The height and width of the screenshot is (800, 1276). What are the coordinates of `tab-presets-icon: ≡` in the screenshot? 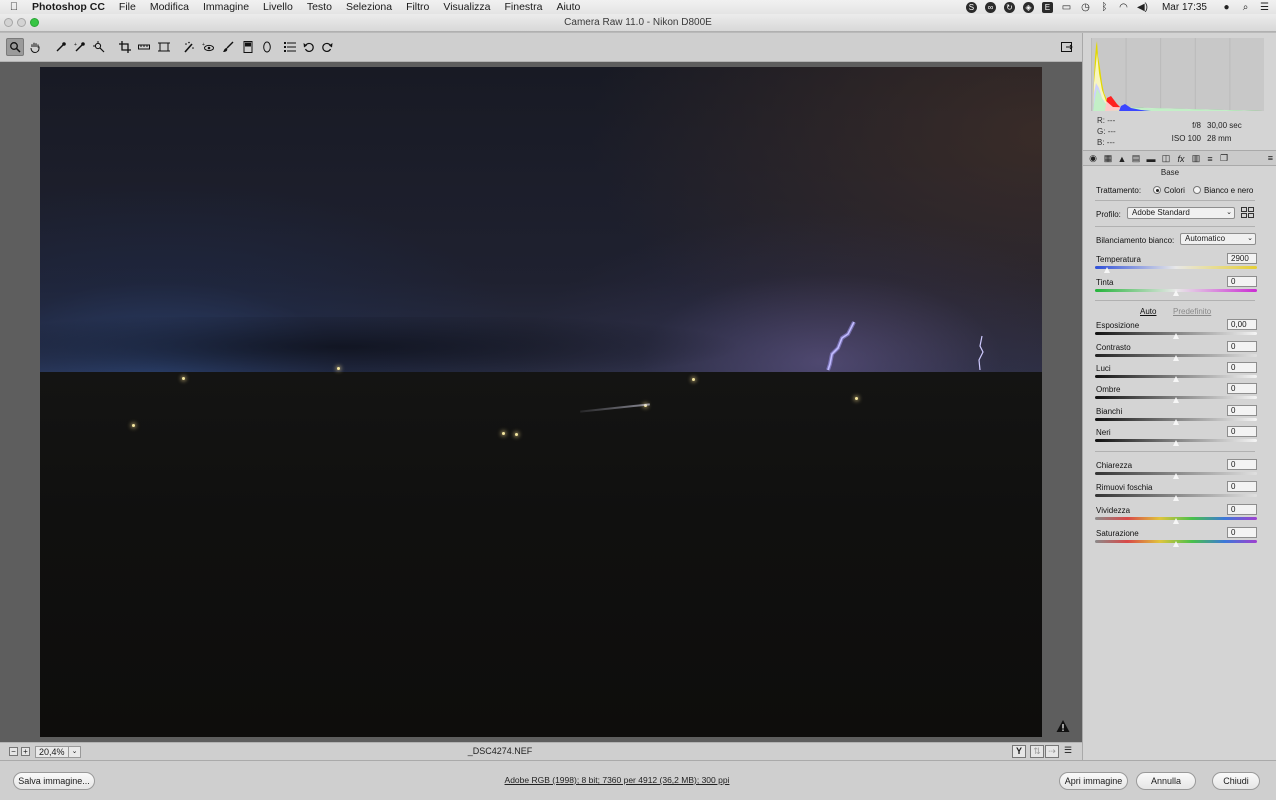 It's located at (1210, 158).